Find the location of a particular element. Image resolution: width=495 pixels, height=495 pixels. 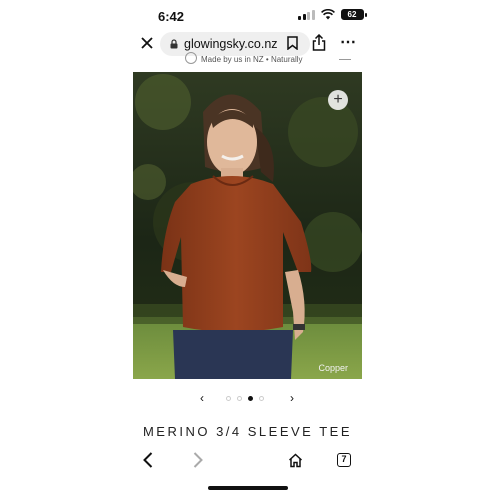

forward-icon is located at coordinates (198, 460).